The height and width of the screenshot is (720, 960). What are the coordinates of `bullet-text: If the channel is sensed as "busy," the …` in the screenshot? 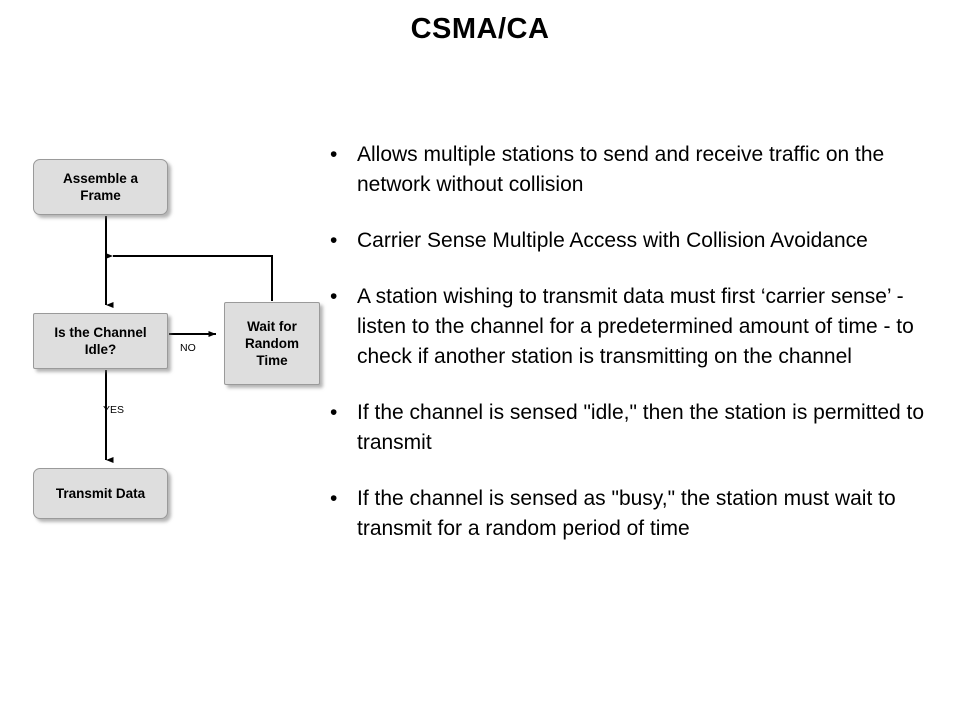 It's located at (626, 513).